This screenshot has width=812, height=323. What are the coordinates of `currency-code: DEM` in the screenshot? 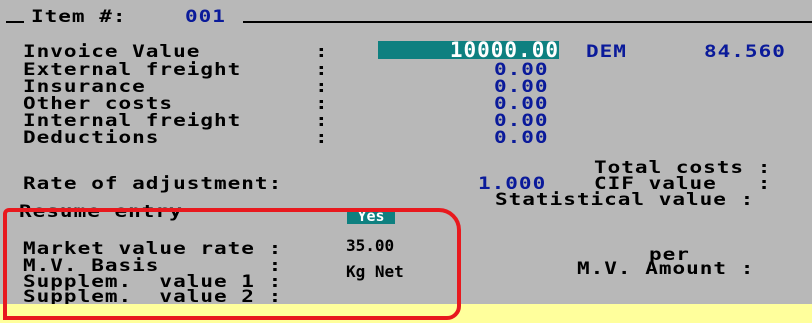 It's located at (606, 51).